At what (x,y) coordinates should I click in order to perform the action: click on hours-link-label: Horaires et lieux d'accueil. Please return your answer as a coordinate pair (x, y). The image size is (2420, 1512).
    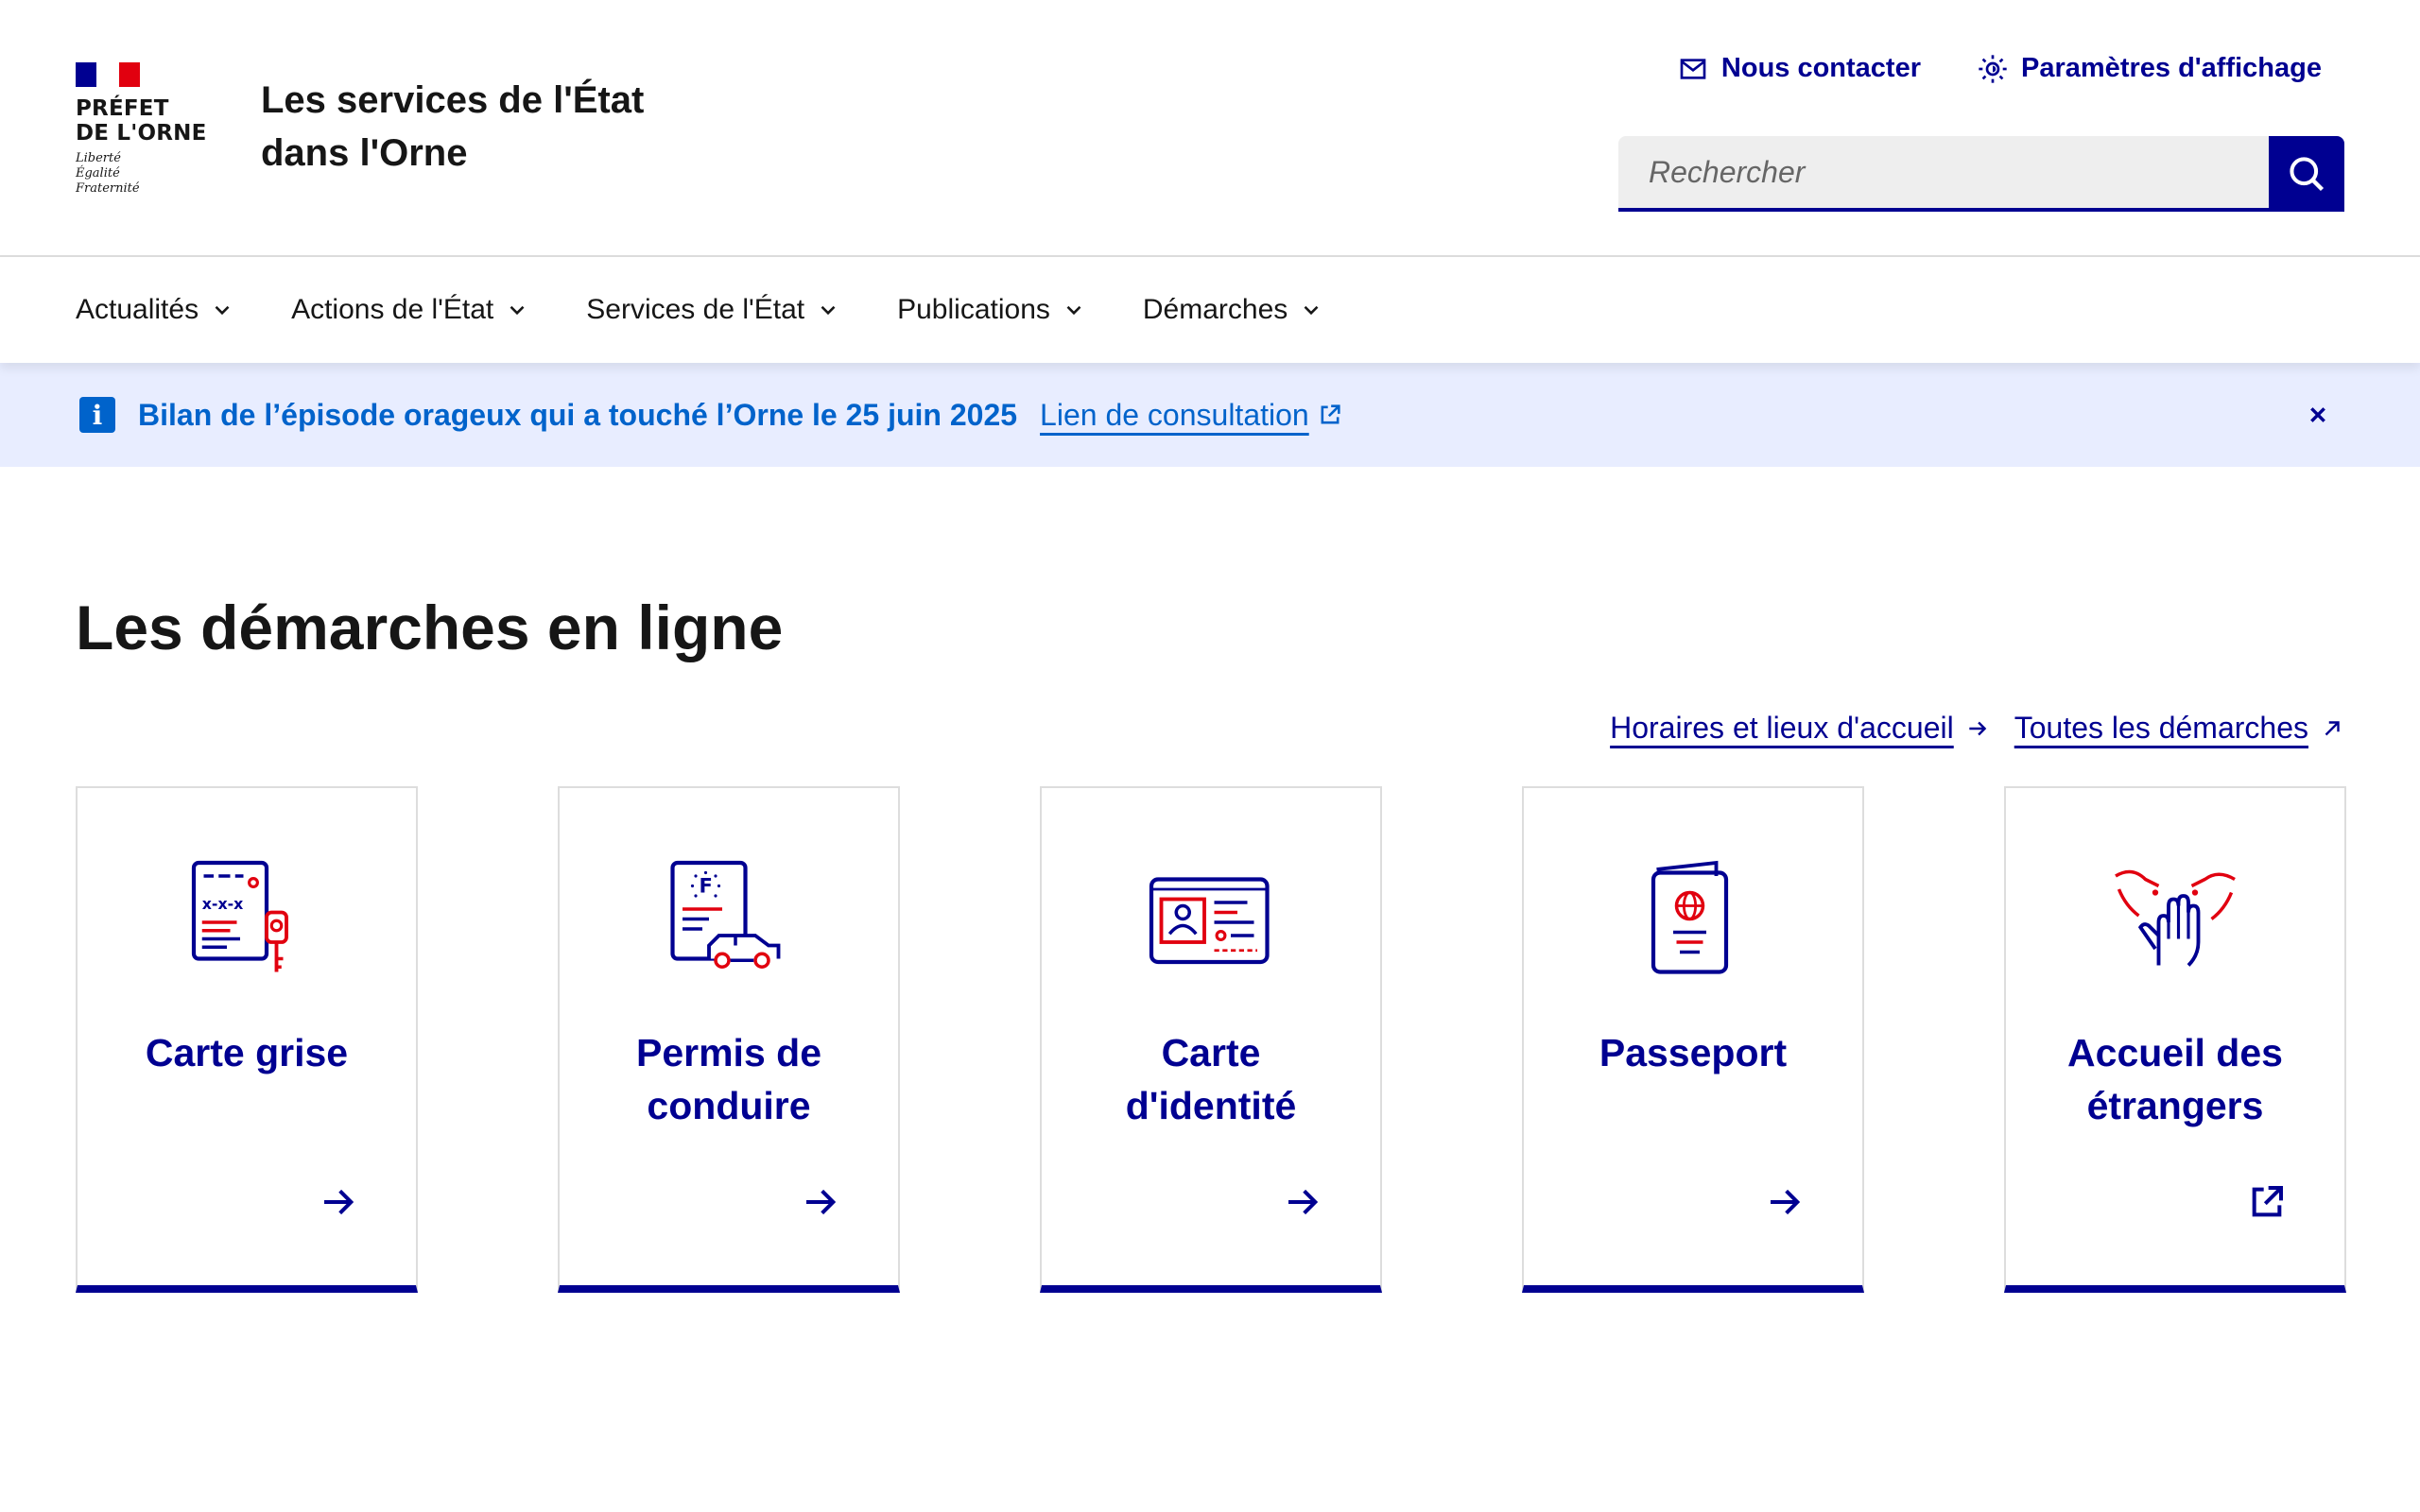
    Looking at the image, I should click on (1782, 728).